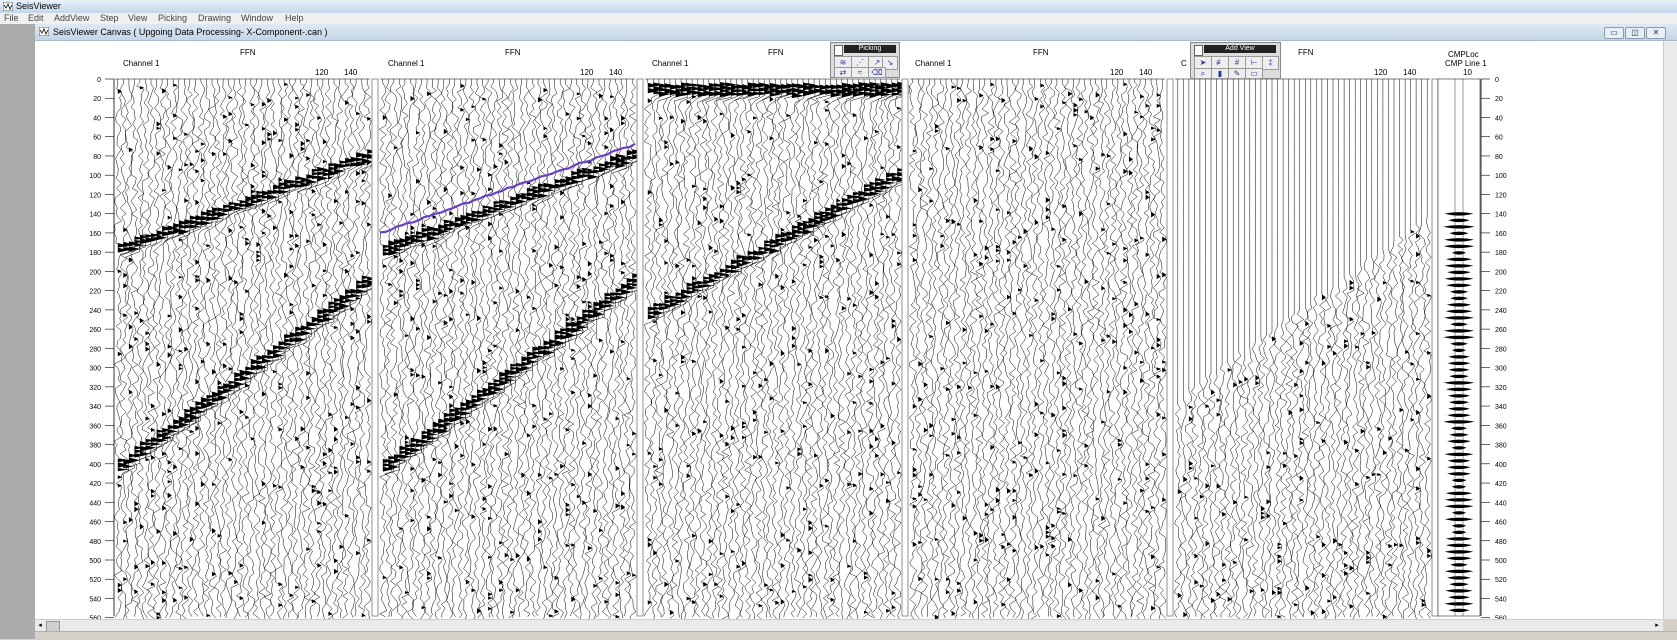 The image size is (1677, 640). I want to click on panel-1-channel-label: Channel 1, so click(141, 63).